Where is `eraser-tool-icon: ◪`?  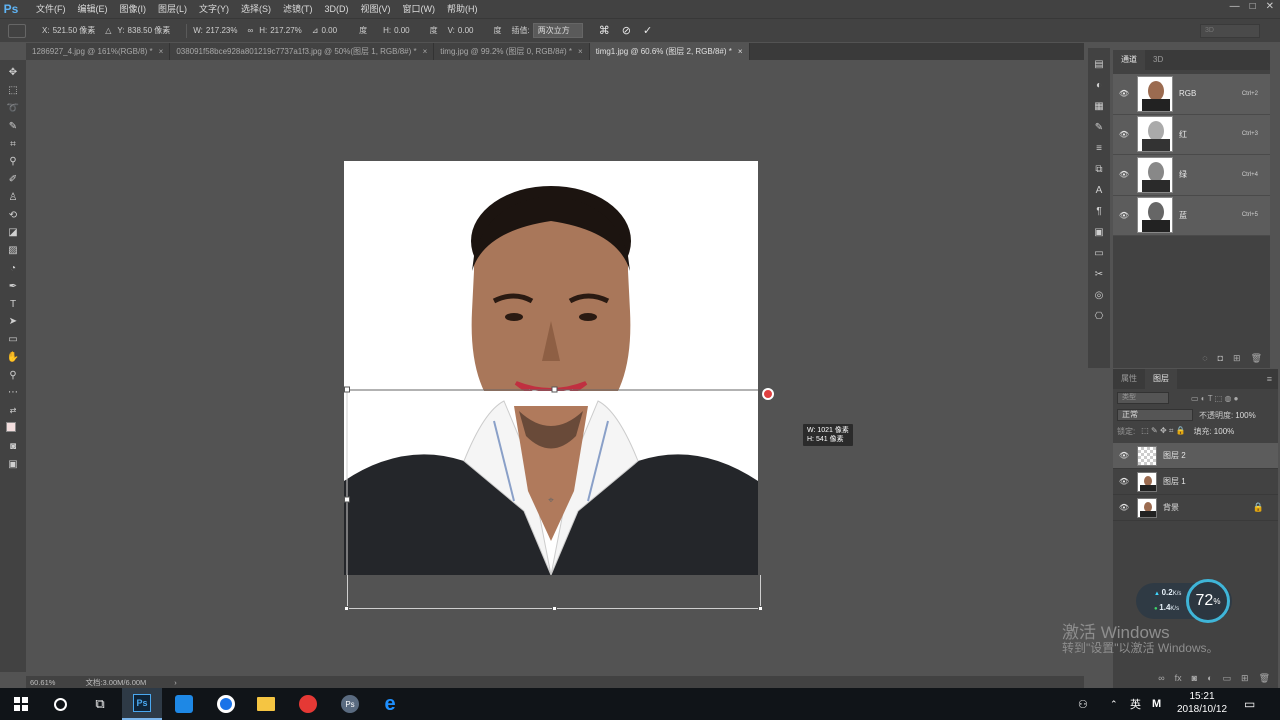
eraser-tool-icon: ◪ is located at coordinates (13, 233).